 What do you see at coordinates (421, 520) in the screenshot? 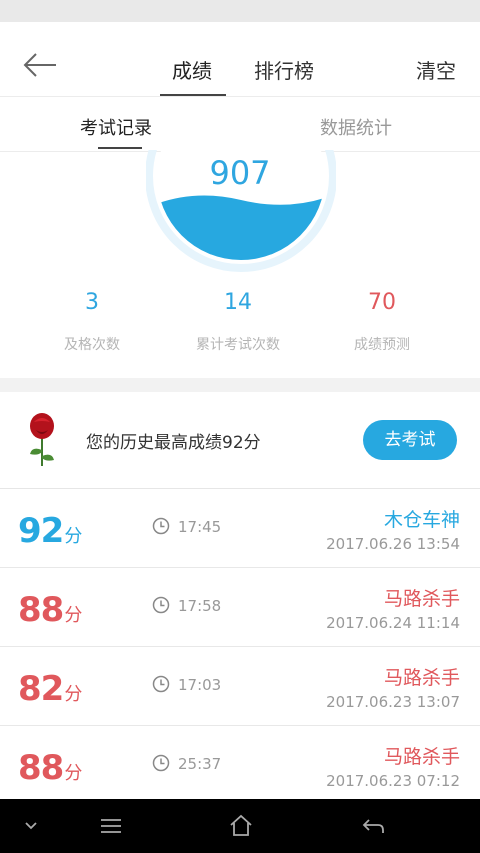
I see `record-title: 木仓车神` at bounding box center [421, 520].